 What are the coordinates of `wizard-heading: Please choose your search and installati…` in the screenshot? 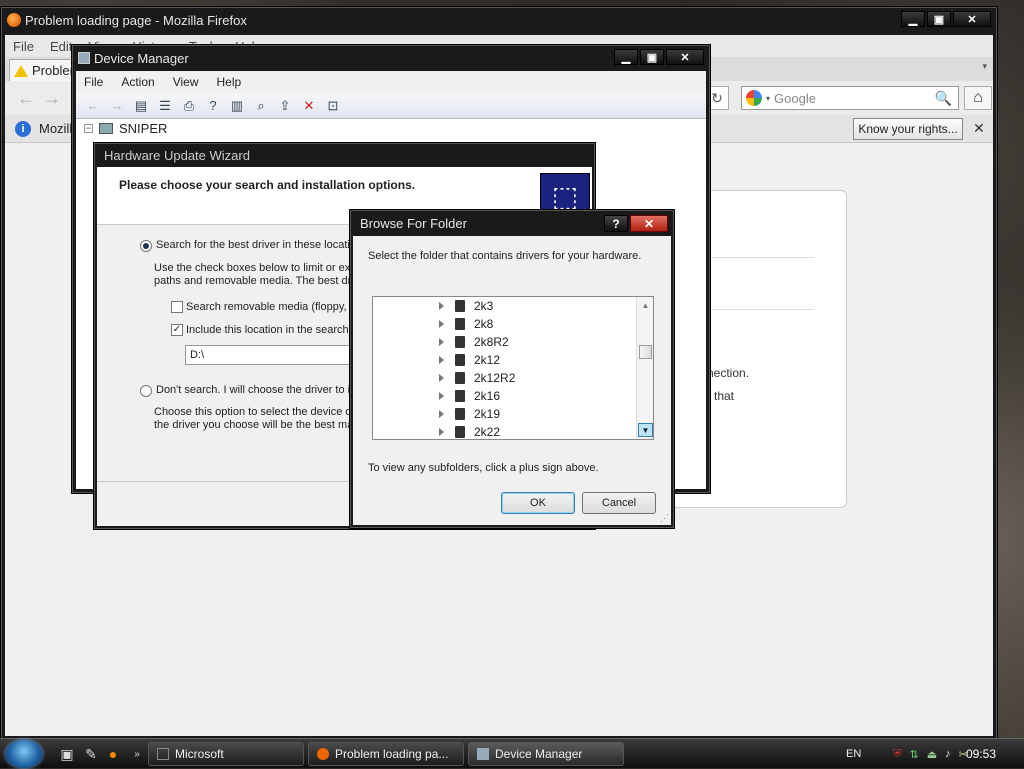 It's located at (267, 185).